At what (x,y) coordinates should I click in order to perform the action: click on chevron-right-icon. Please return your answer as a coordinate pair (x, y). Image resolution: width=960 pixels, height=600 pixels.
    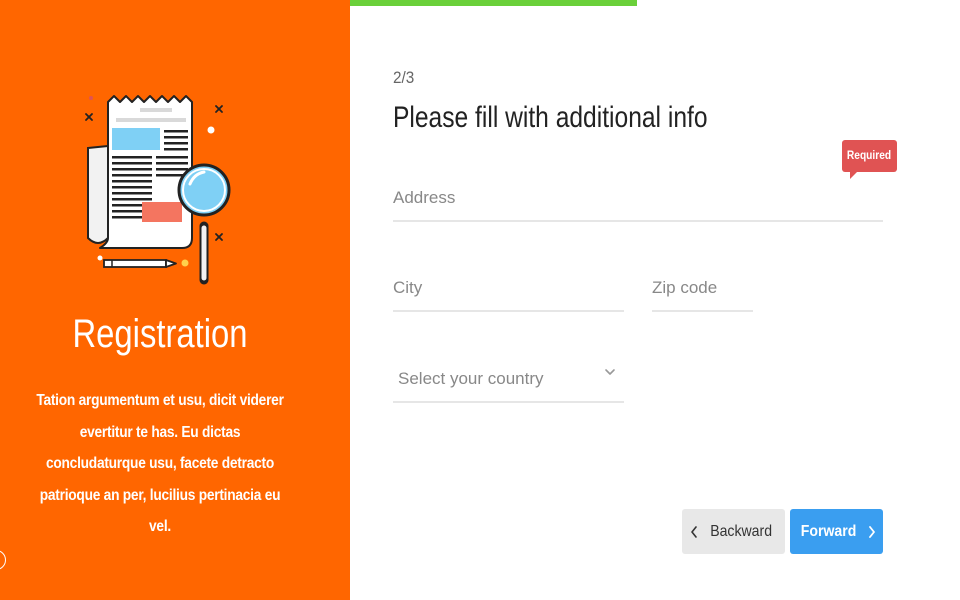
    Looking at the image, I should click on (872, 531).